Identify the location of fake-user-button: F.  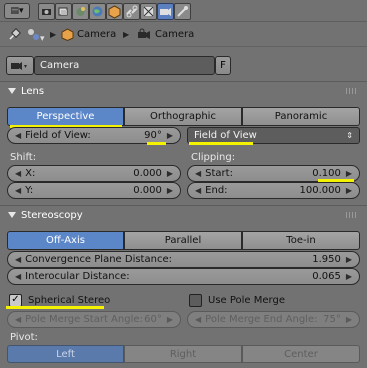
(223, 65).